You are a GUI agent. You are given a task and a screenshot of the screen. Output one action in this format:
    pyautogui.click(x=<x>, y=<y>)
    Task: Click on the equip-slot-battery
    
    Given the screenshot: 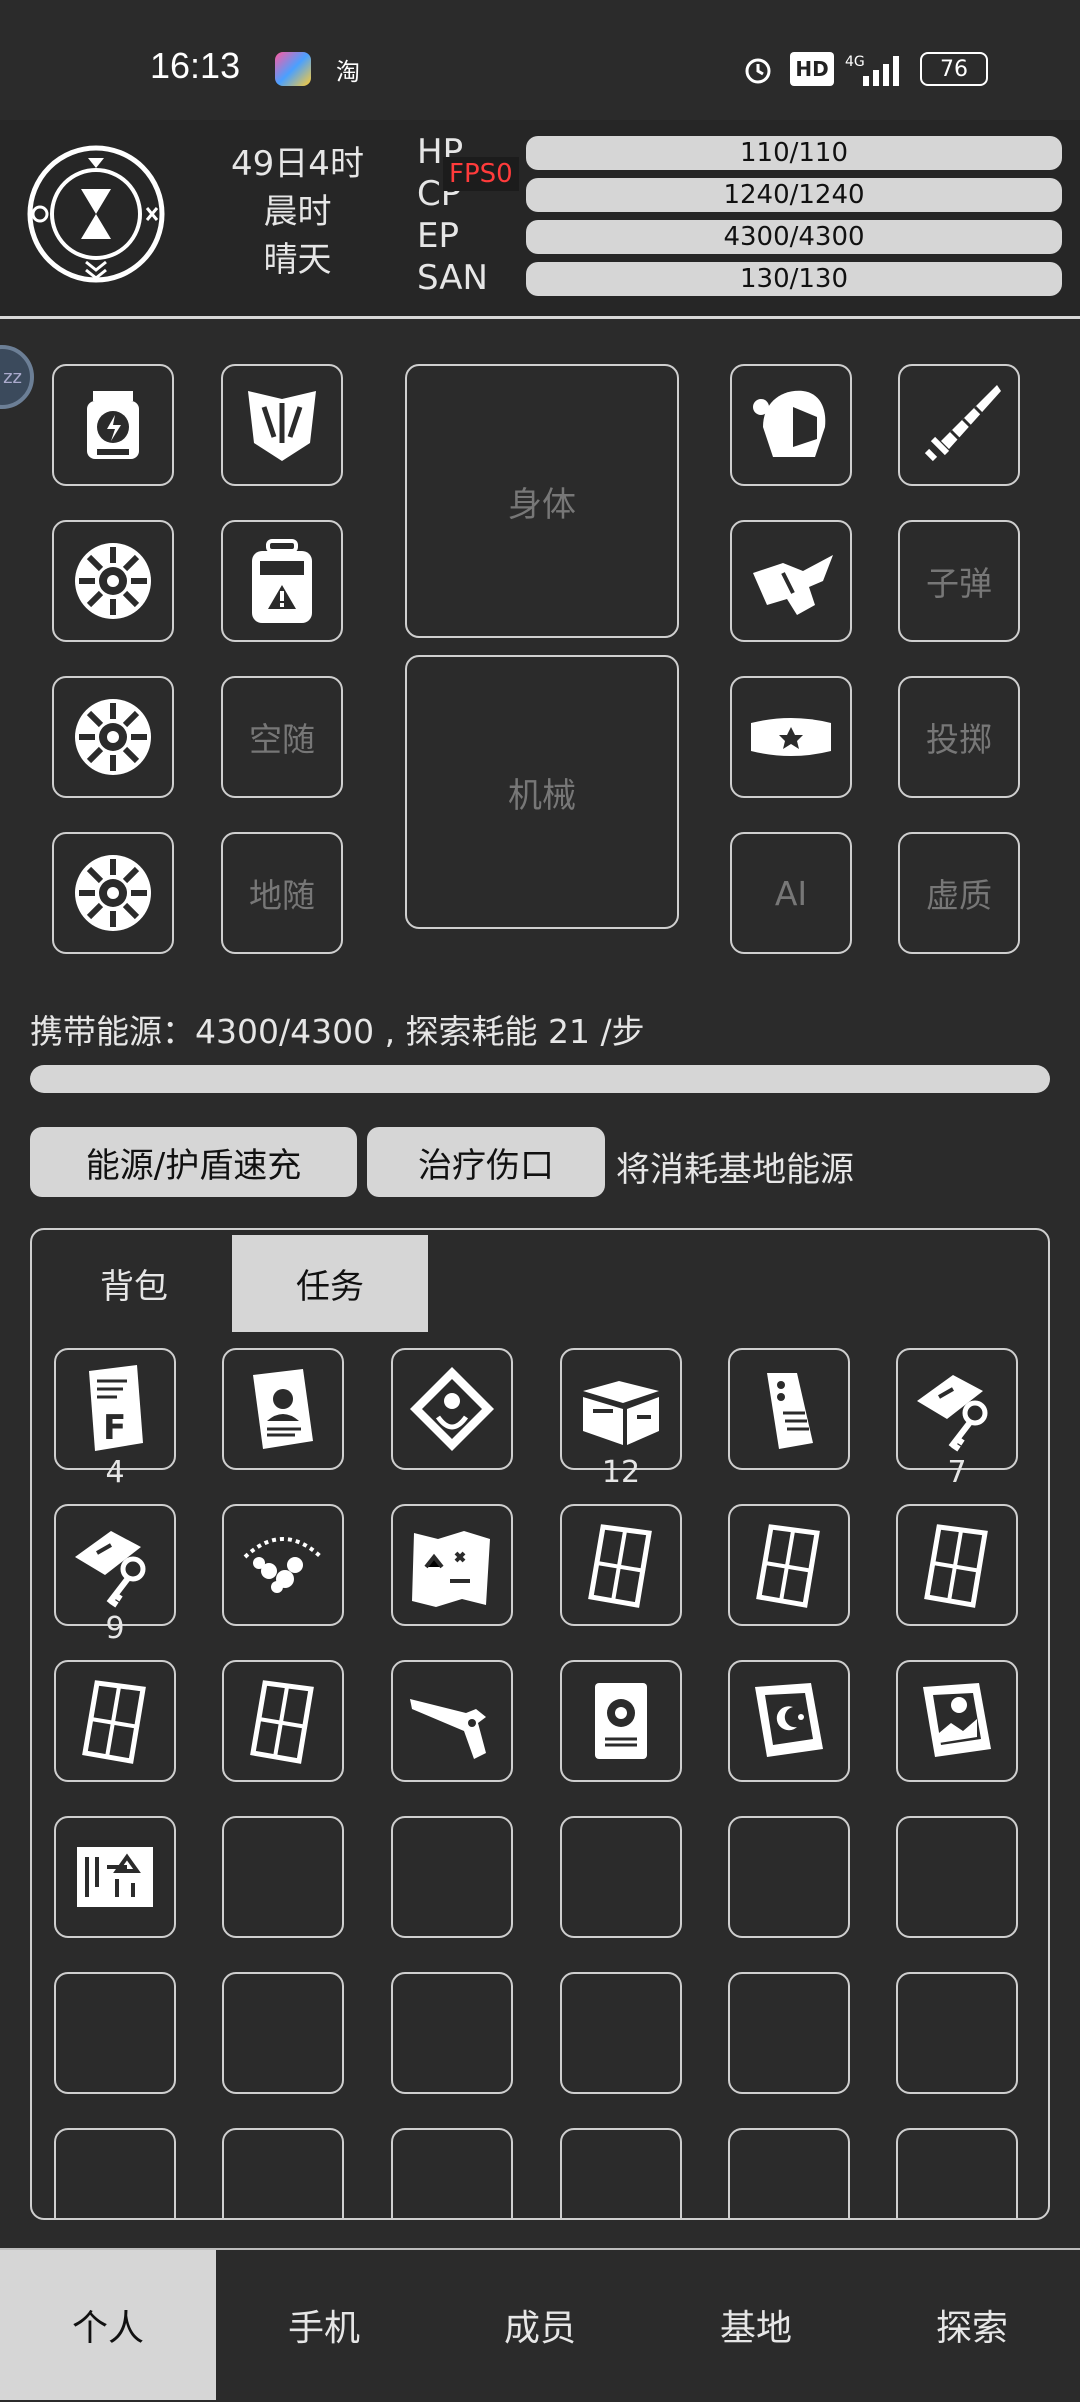 What is the action you would take?
    pyautogui.click(x=113, y=425)
    